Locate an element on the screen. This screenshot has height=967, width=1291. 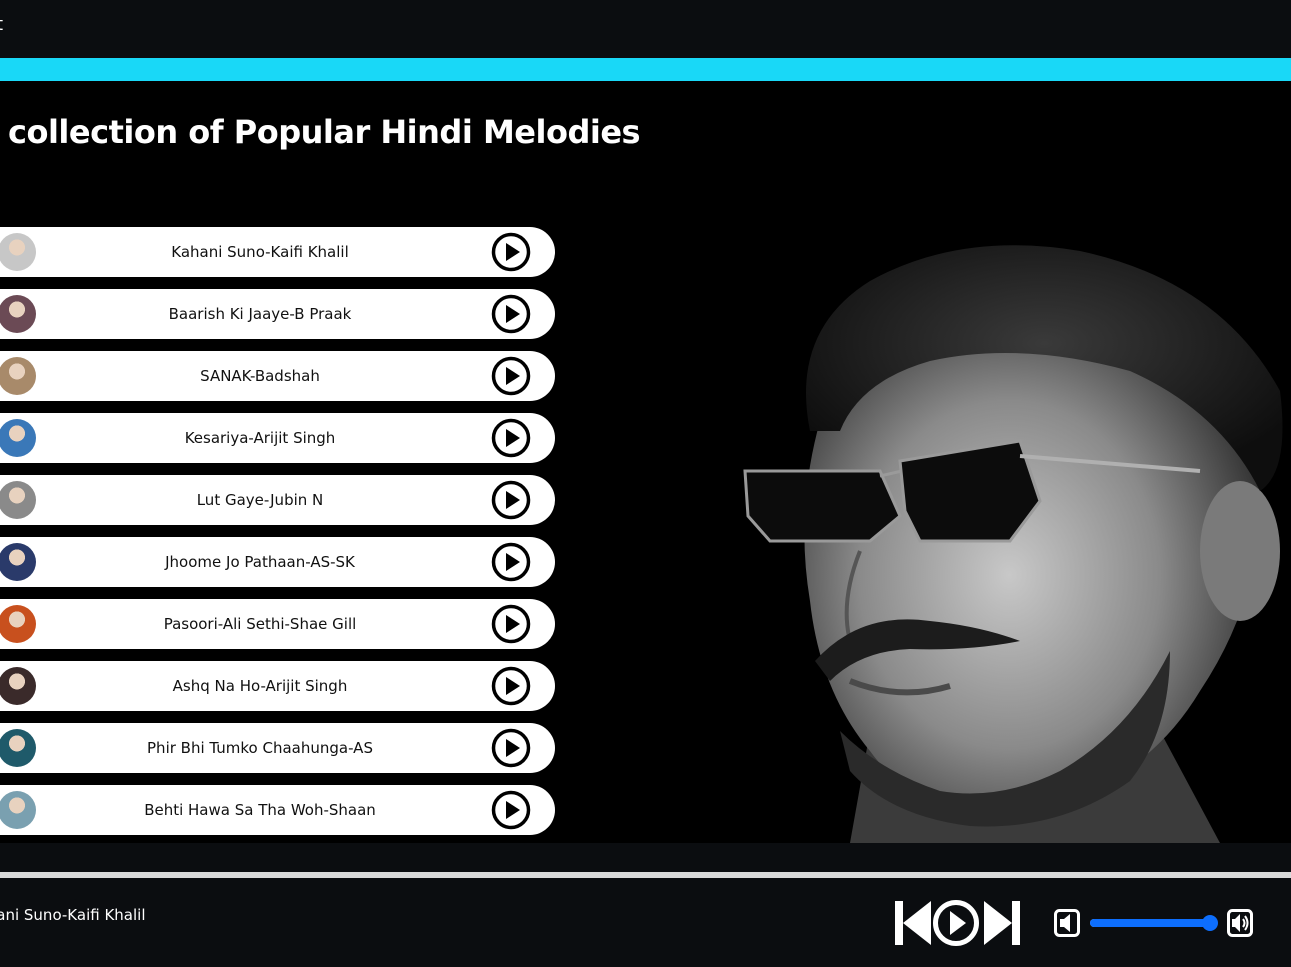
song-item: Baarish Ki Jaaye-B Praak is located at coordinates (277, 314).